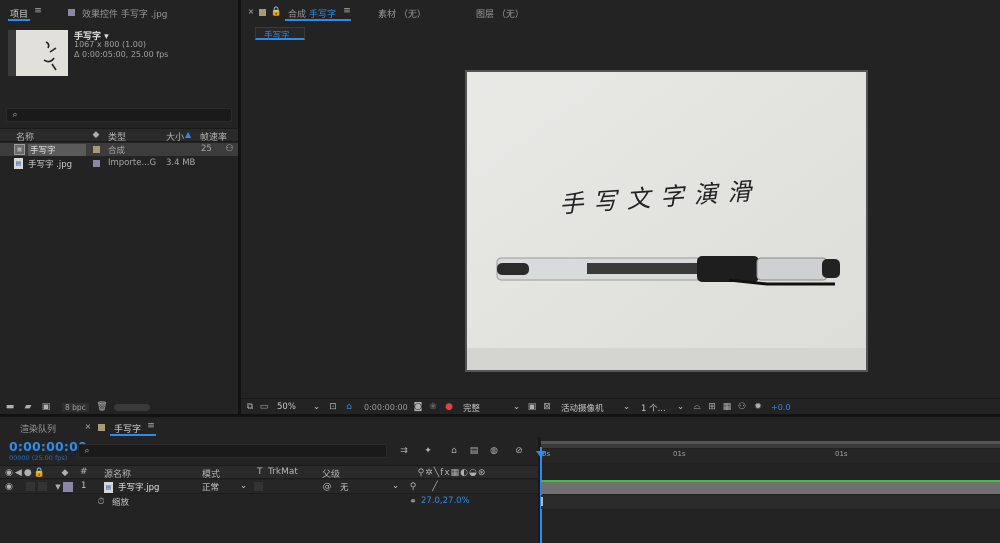 The height and width of the screenshot is (543, 1000). I want to click on shy-switch-icon: ⚲, so click(413, 487).